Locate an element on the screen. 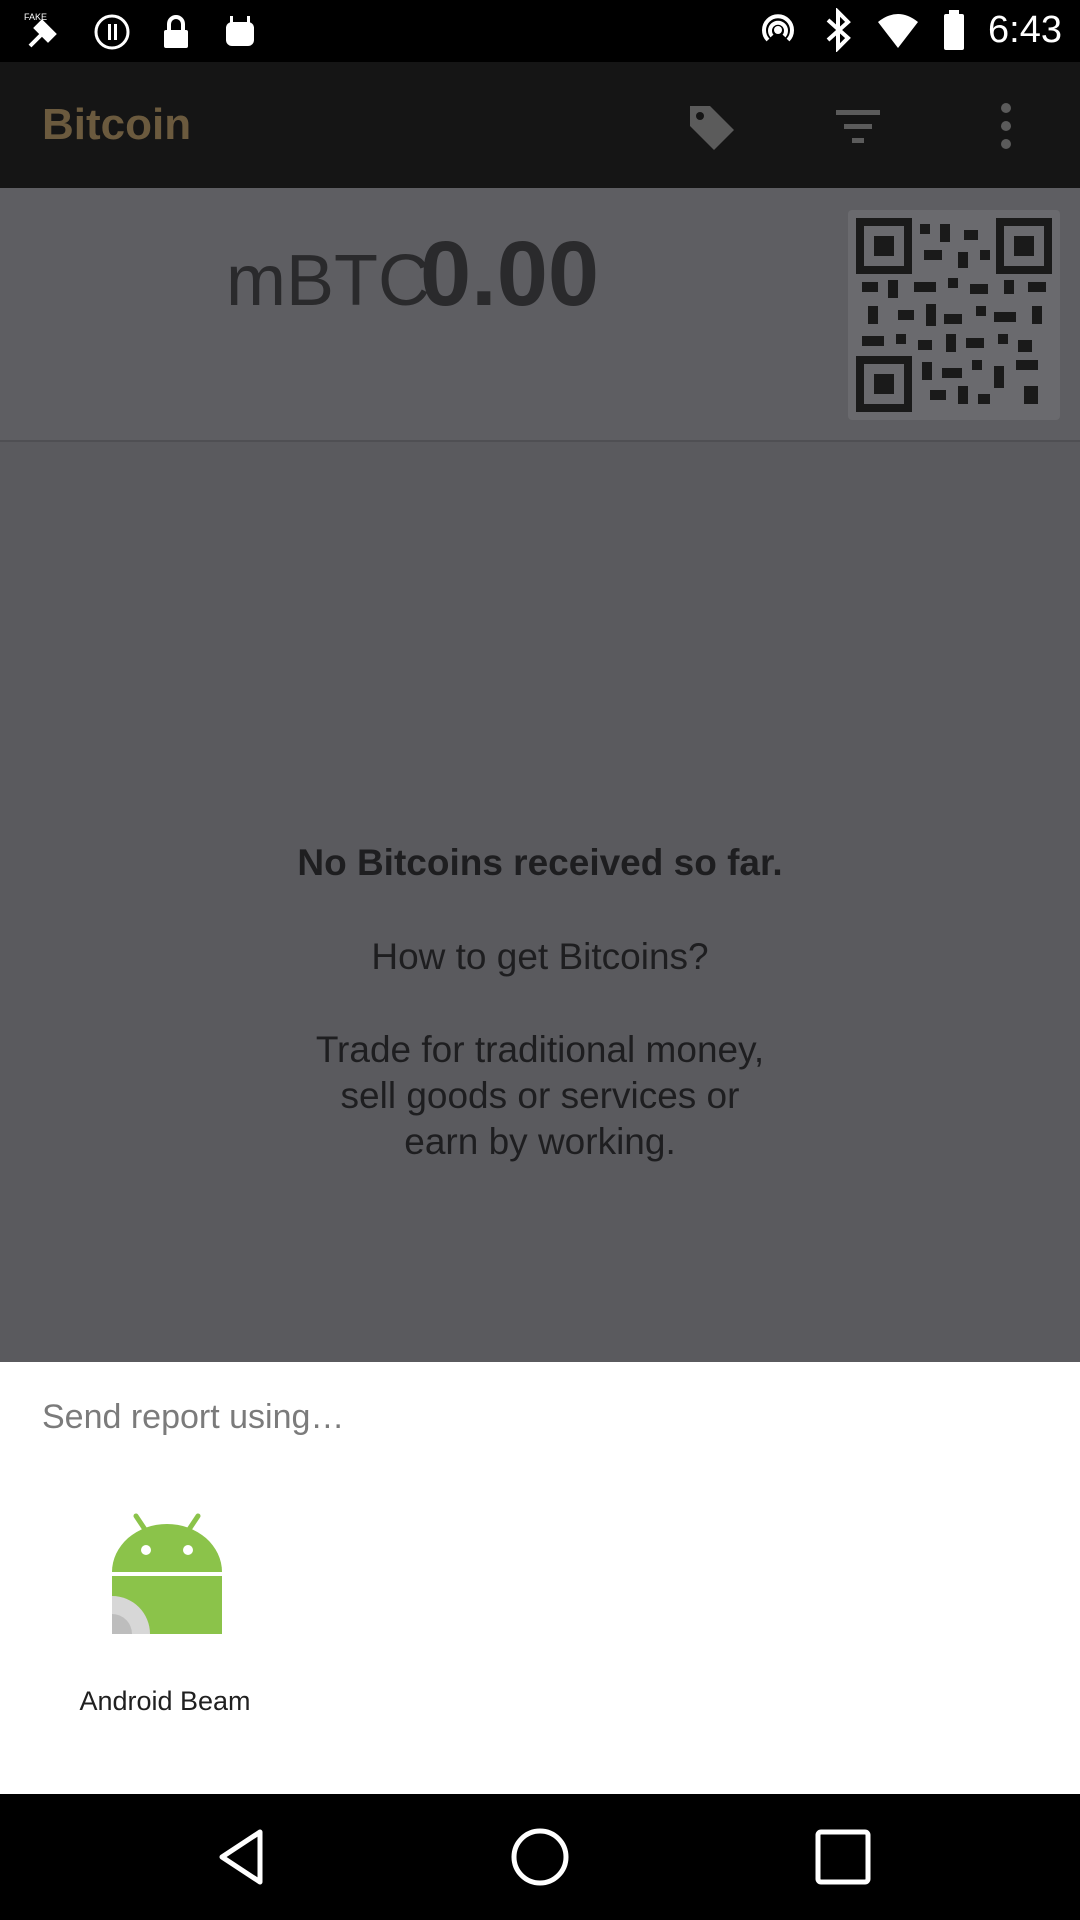 This screenshot has height=1920, width=1080. filter-icon is located at coordinates (858, 126).